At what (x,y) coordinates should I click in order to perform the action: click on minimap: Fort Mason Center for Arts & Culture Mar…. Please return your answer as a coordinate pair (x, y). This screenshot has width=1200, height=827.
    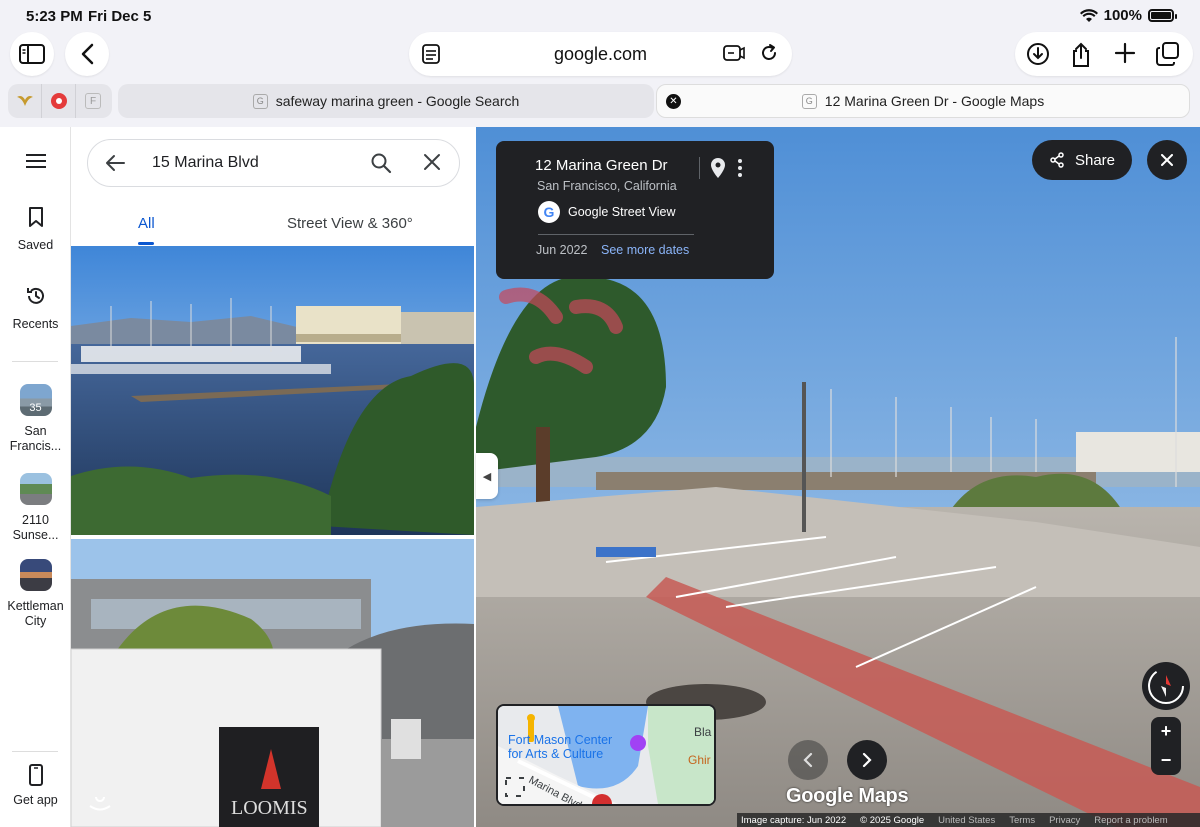
    Looking at the image, I should click on (606, 755).